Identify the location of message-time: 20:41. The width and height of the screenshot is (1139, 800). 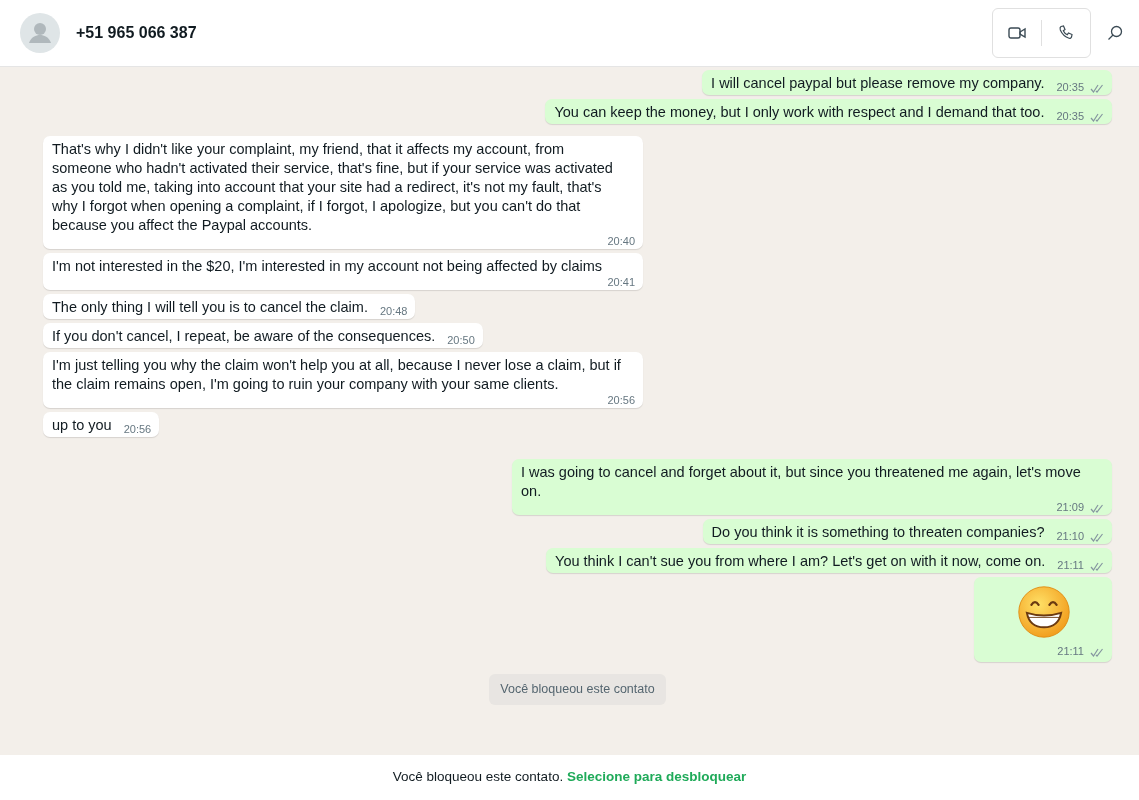
(621, 282).